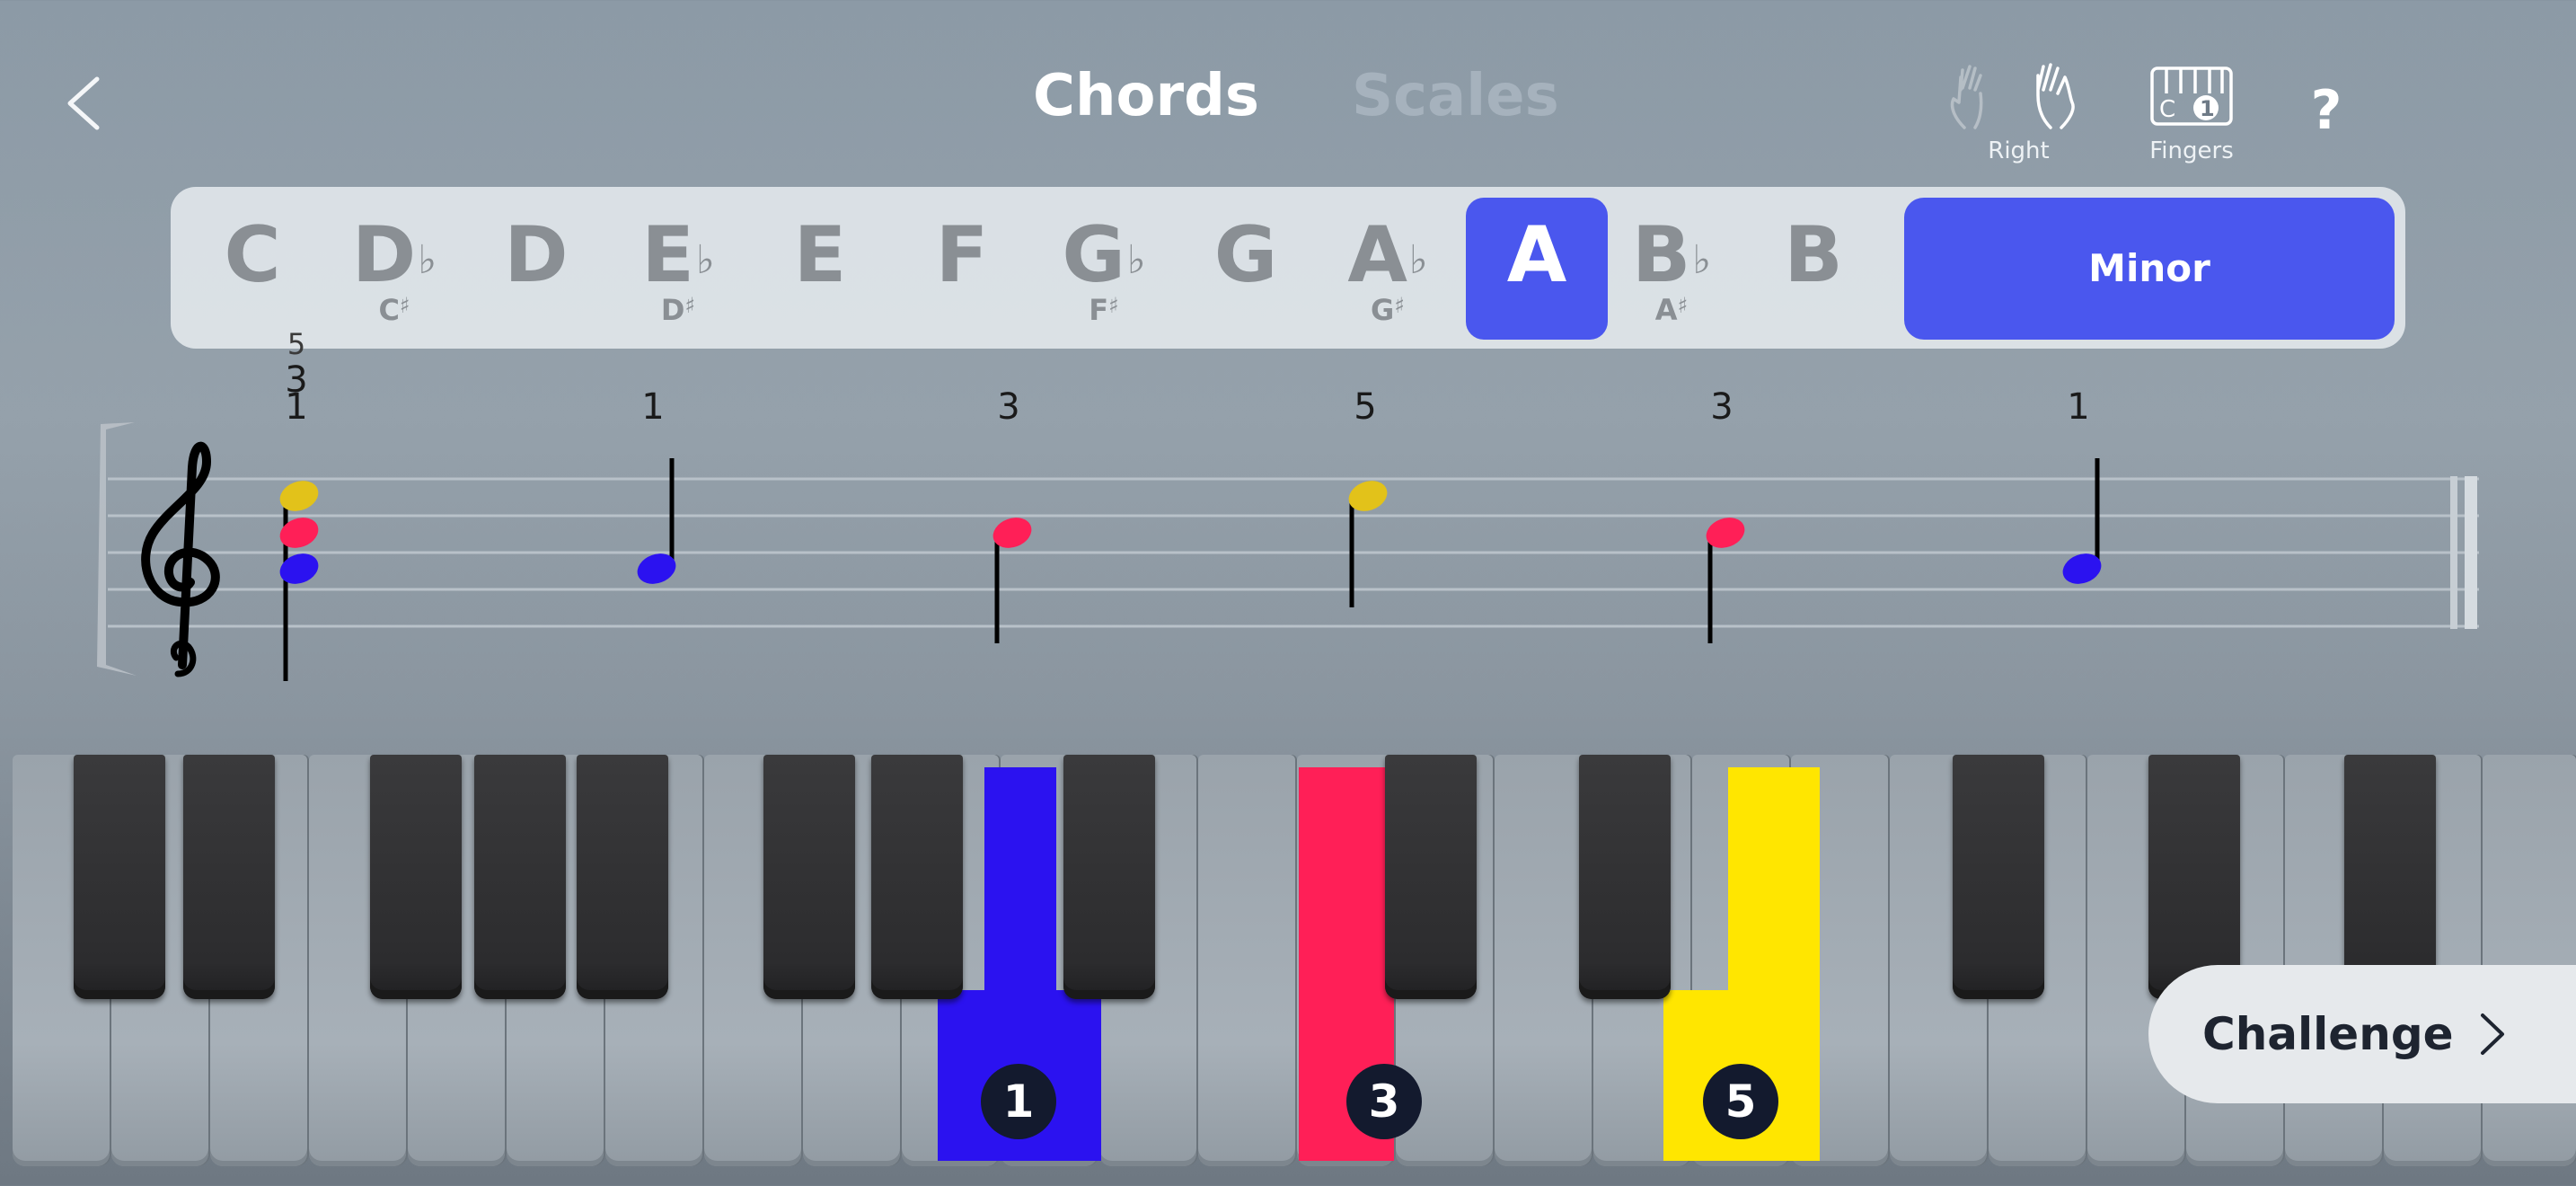 The width and height of the screenshot is (2576, 1186). What do you see at coordinates (2328, 1034) in the screenshot?
I see `challenge-label: Challenge` at bounding box center [2328, 1034].